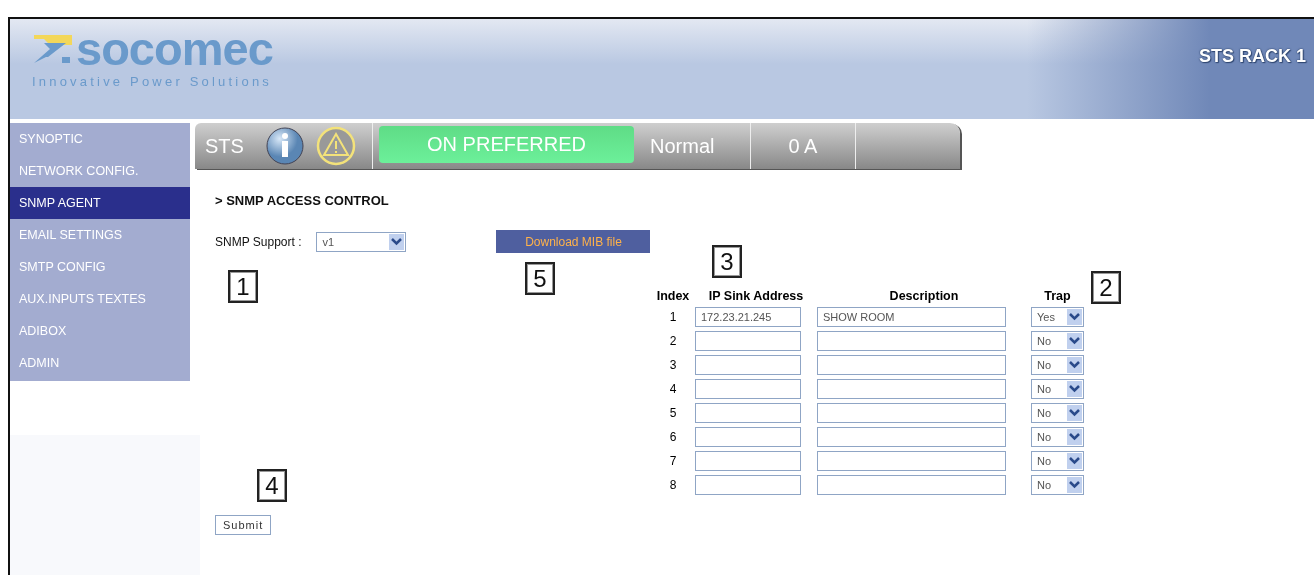 The height and width of the screenshot is (575, 1314). What do you see at coordinates (506, 144) in the screenshot?
I see `status-state: ON PREFERRED` at bounding box center [506, 144].